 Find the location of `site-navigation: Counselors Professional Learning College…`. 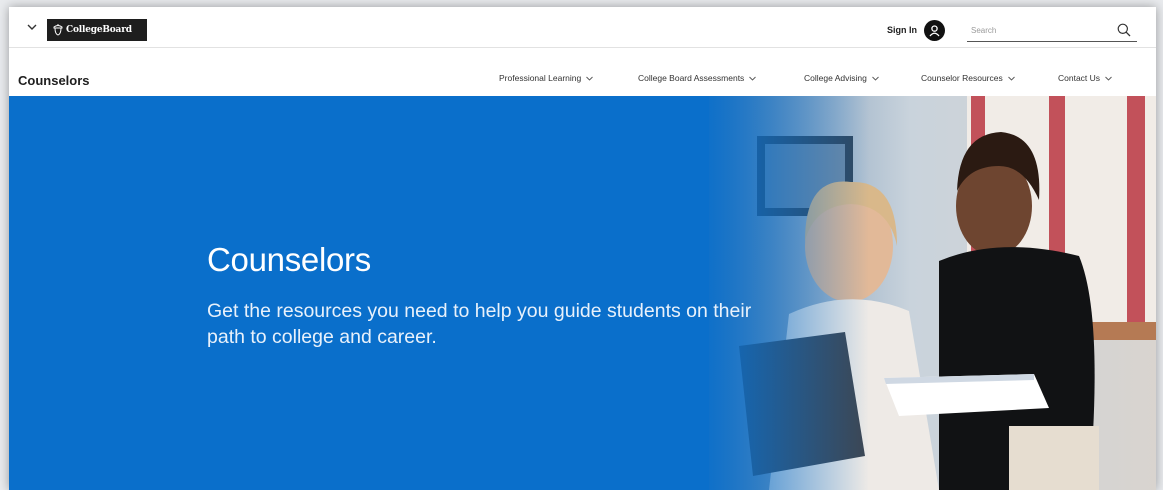

site-navigation: Counselors Professional Learning College… is located at coordinates (582, 72).